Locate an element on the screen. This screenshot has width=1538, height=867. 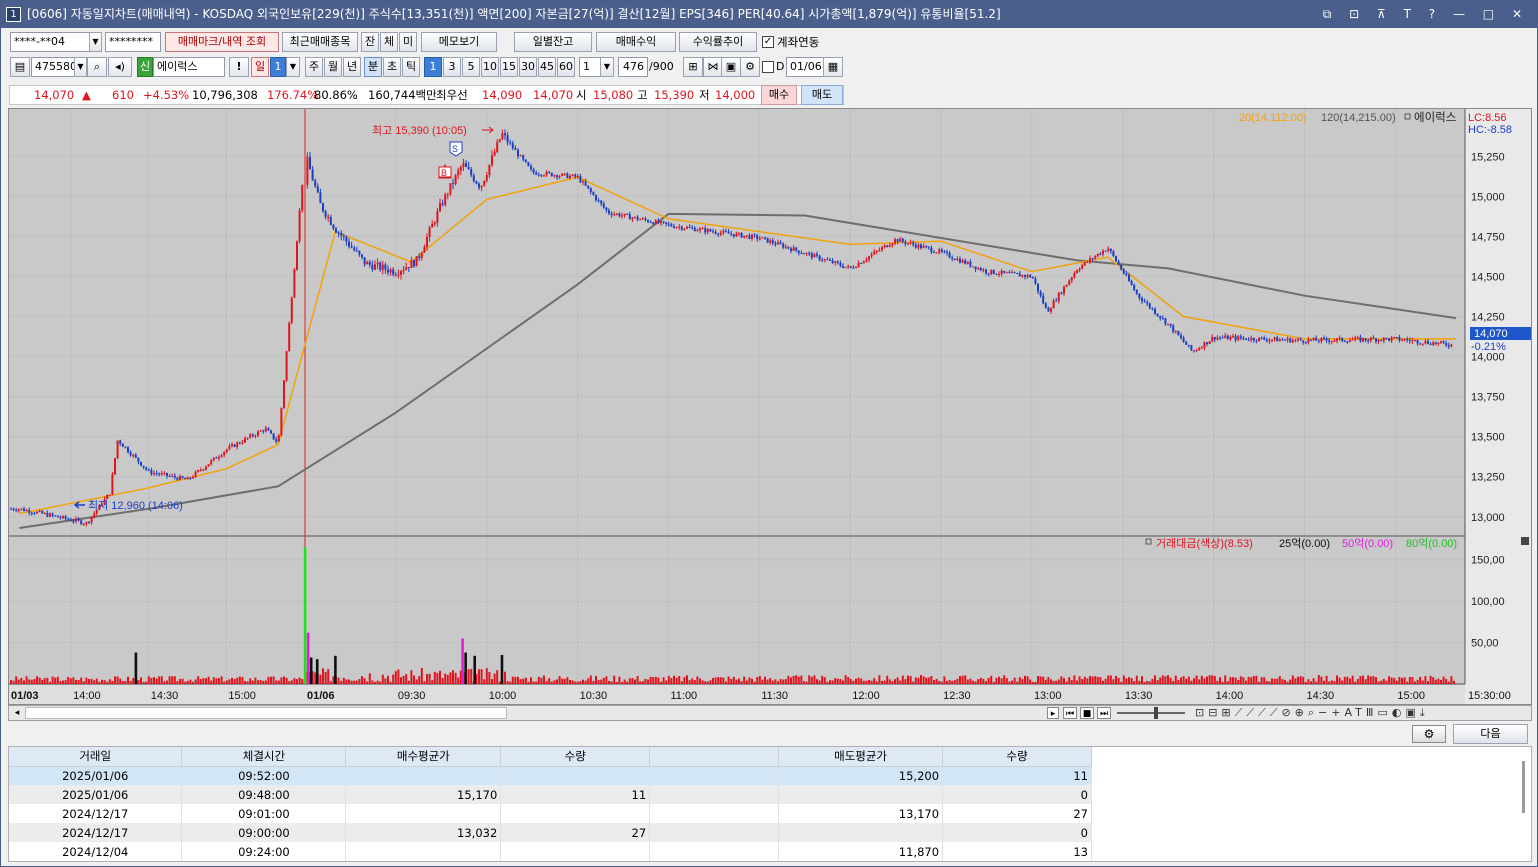
table-row: 2025/01/06 09:52:00 15,200 11 is located at coordinates (550, 775).